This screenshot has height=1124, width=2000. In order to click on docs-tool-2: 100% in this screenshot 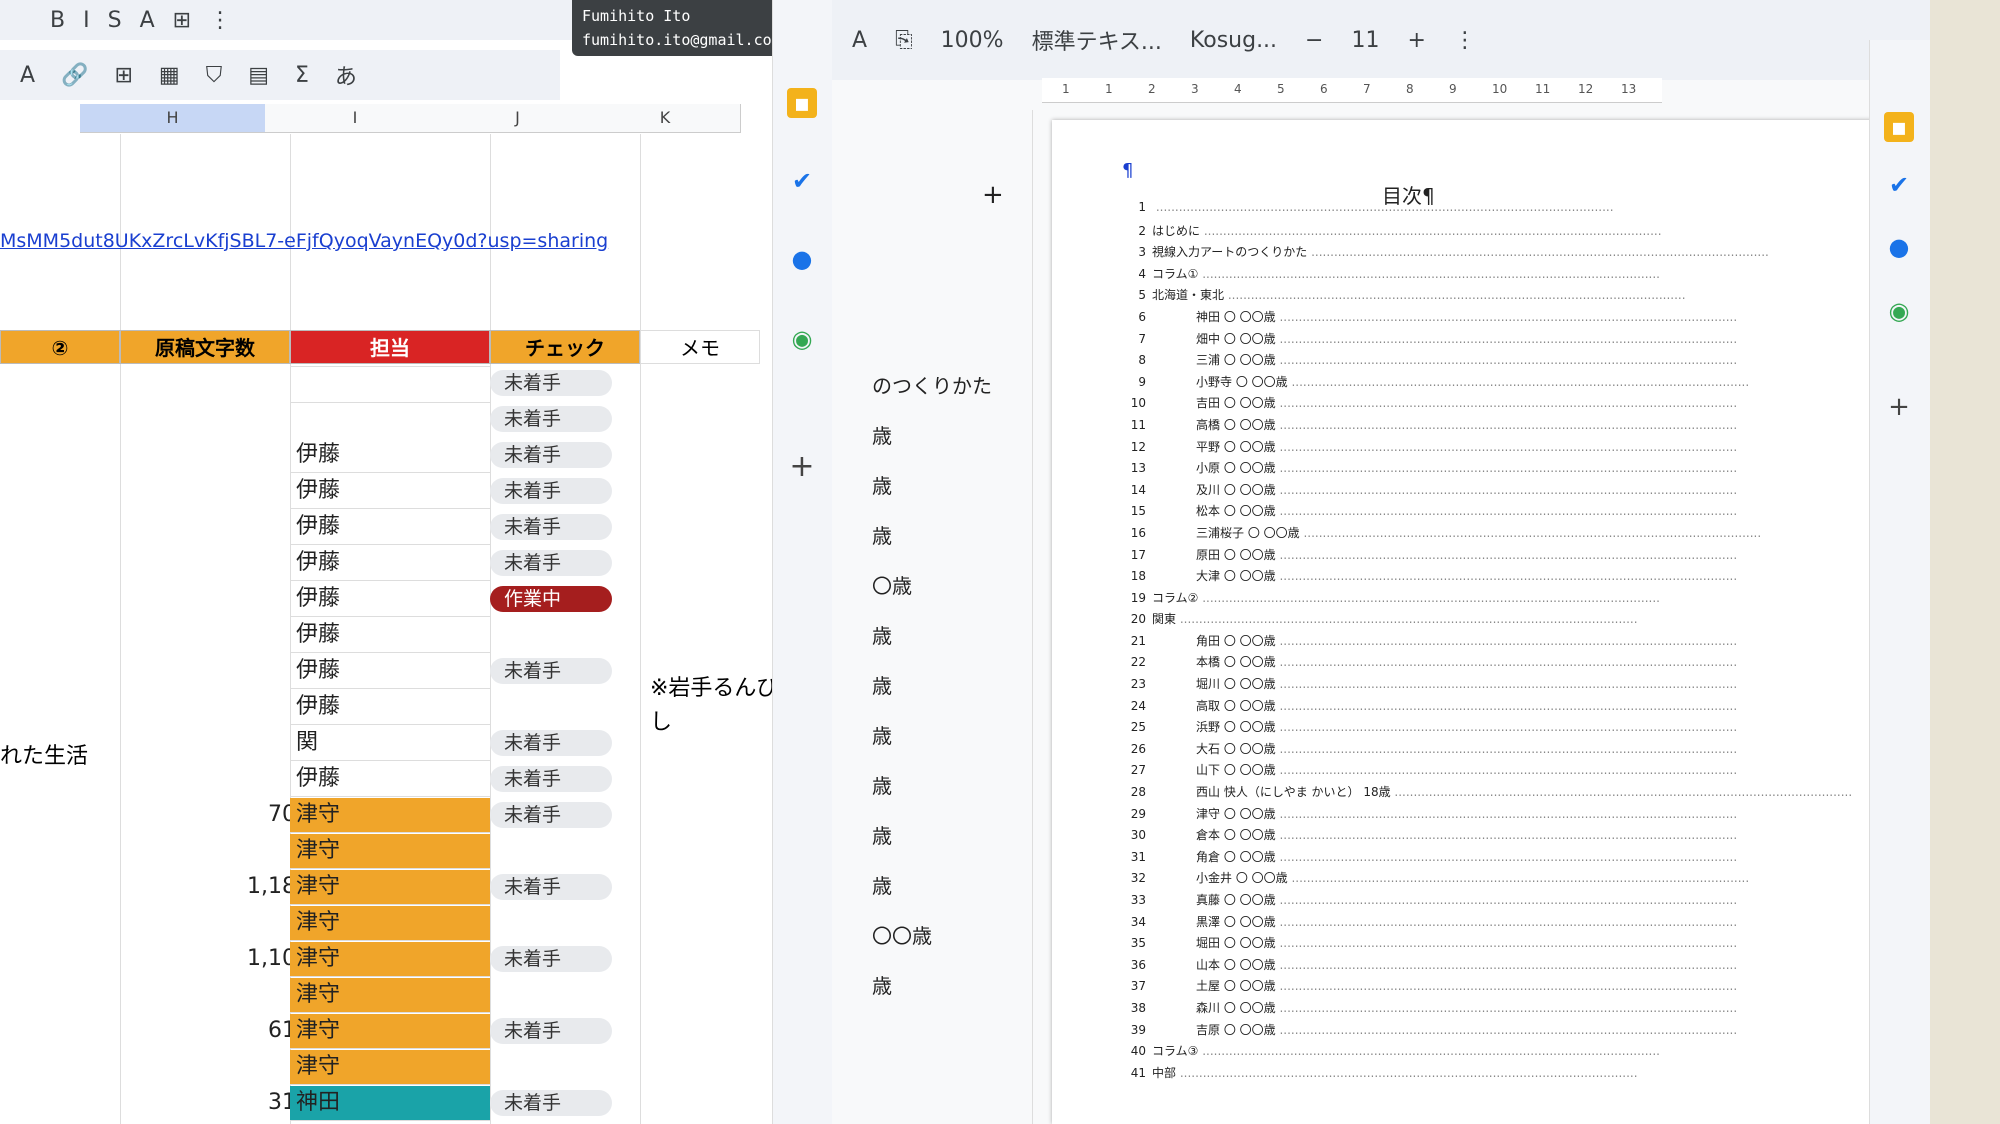, I will do `click(972, 40)`.